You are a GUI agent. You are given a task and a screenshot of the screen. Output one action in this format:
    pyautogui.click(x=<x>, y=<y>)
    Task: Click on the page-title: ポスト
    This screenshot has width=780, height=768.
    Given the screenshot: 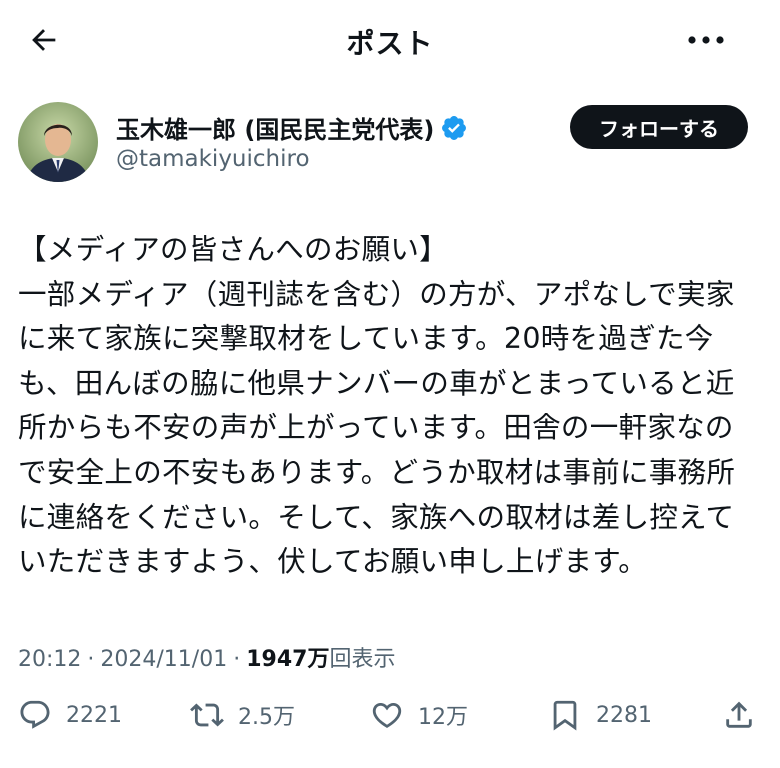 What is the action you would take?
    pyautogui.click(x=390, y=43)
    